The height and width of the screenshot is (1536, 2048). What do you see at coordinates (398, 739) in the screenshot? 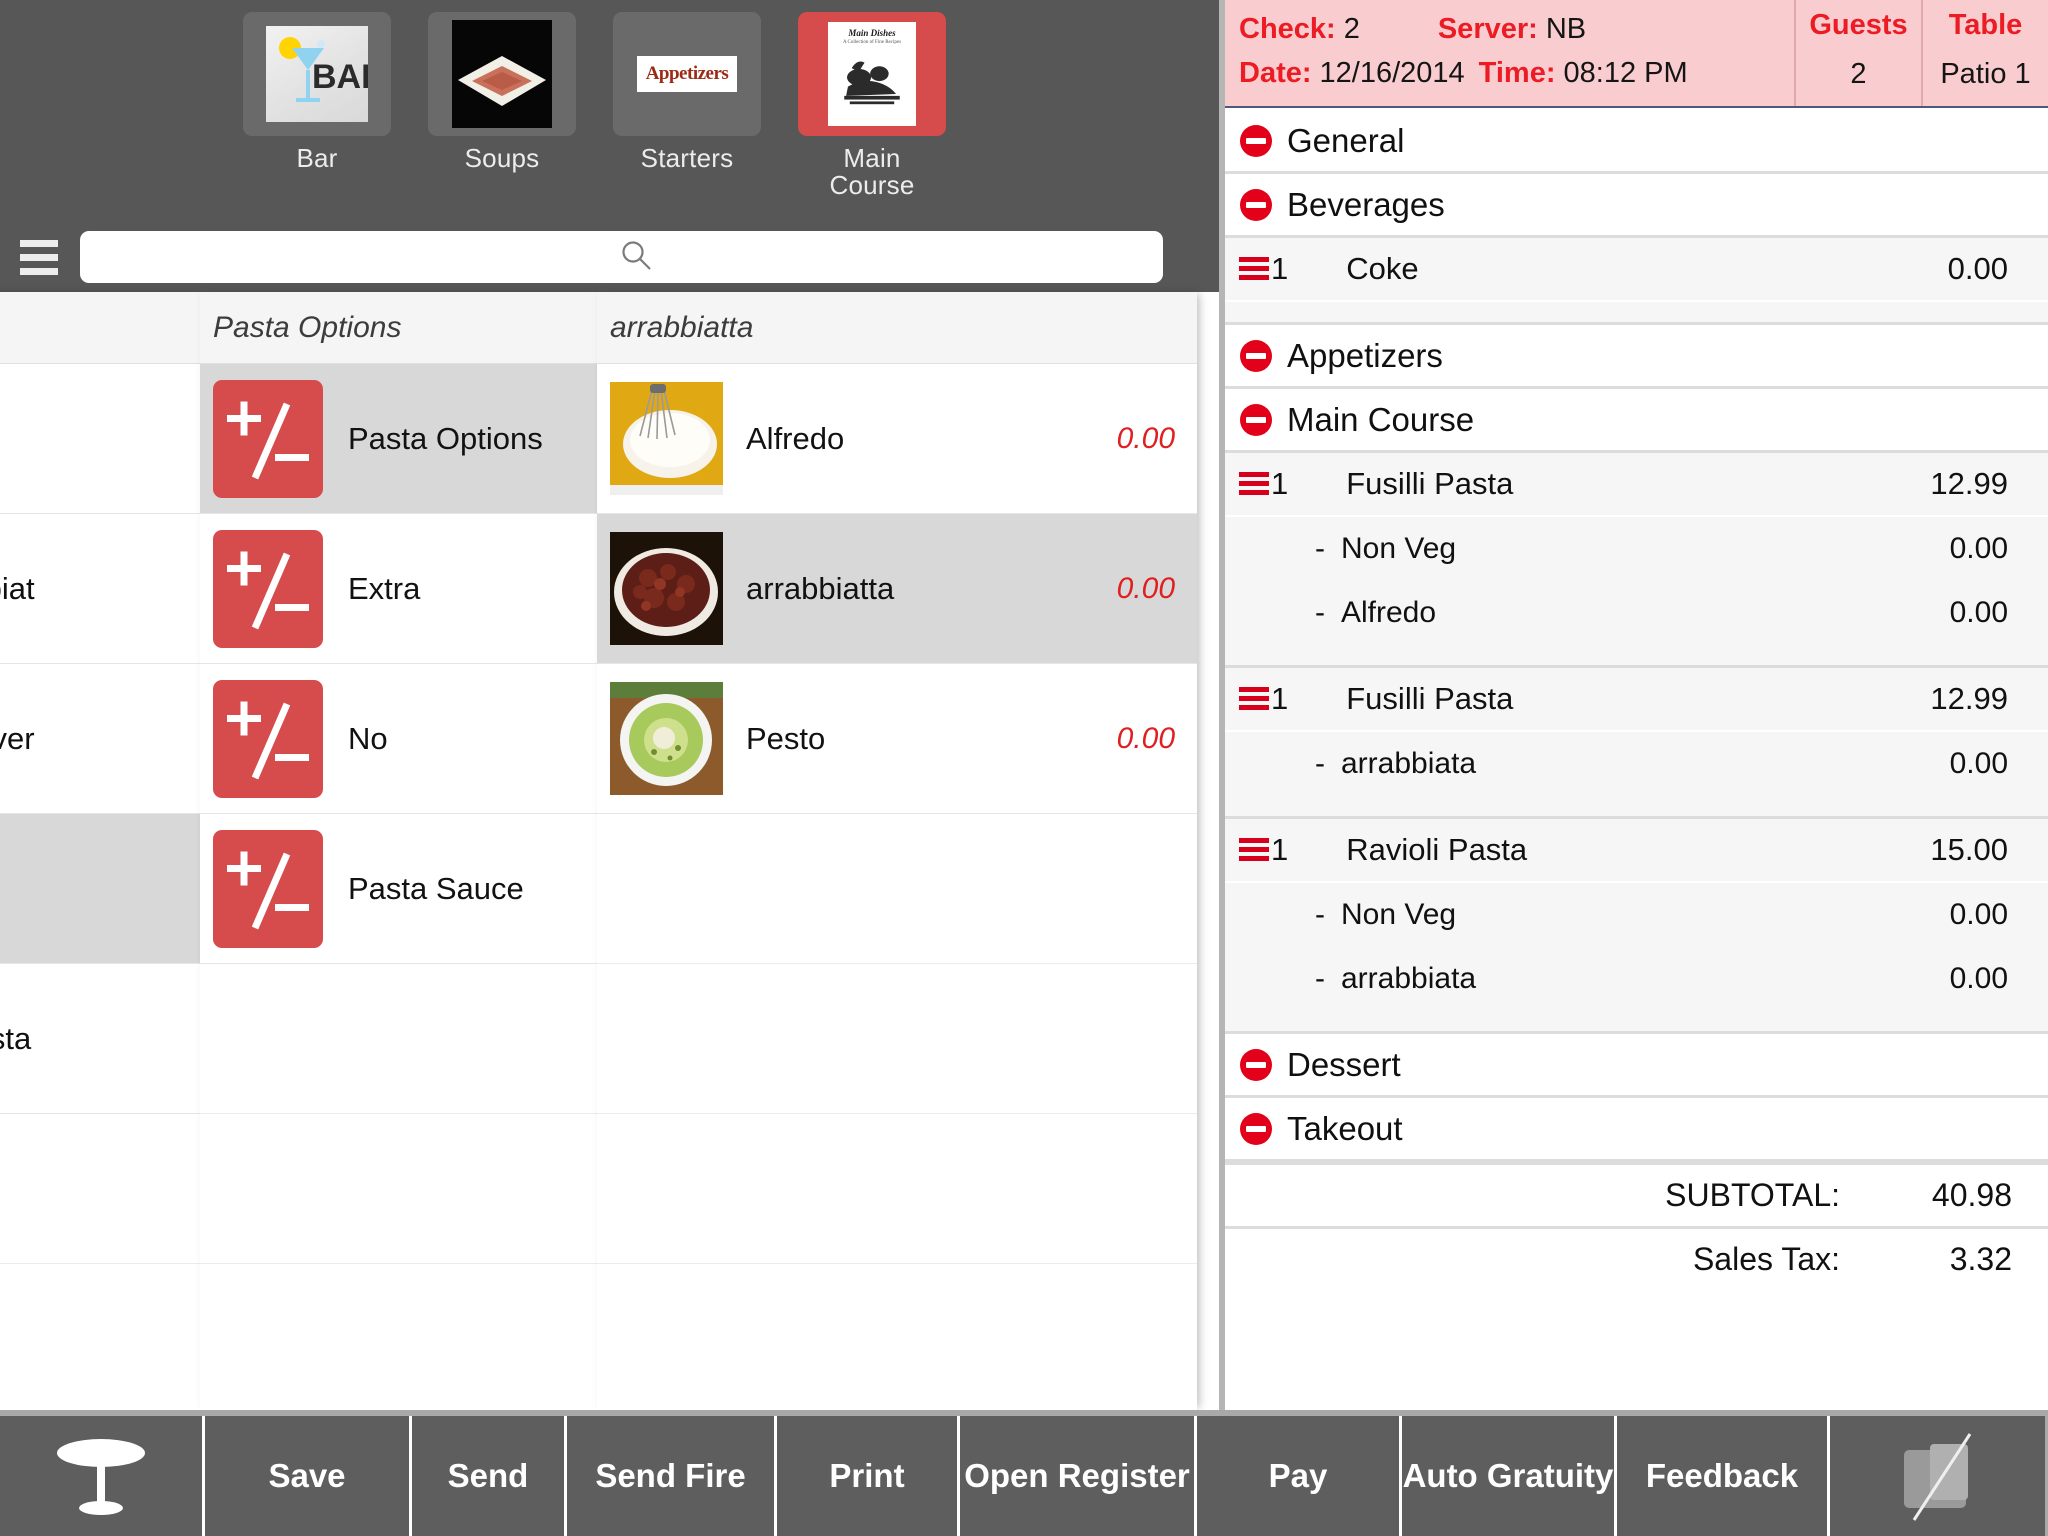
I see `pasta-option-row: No` at bounding box center [398, 739].